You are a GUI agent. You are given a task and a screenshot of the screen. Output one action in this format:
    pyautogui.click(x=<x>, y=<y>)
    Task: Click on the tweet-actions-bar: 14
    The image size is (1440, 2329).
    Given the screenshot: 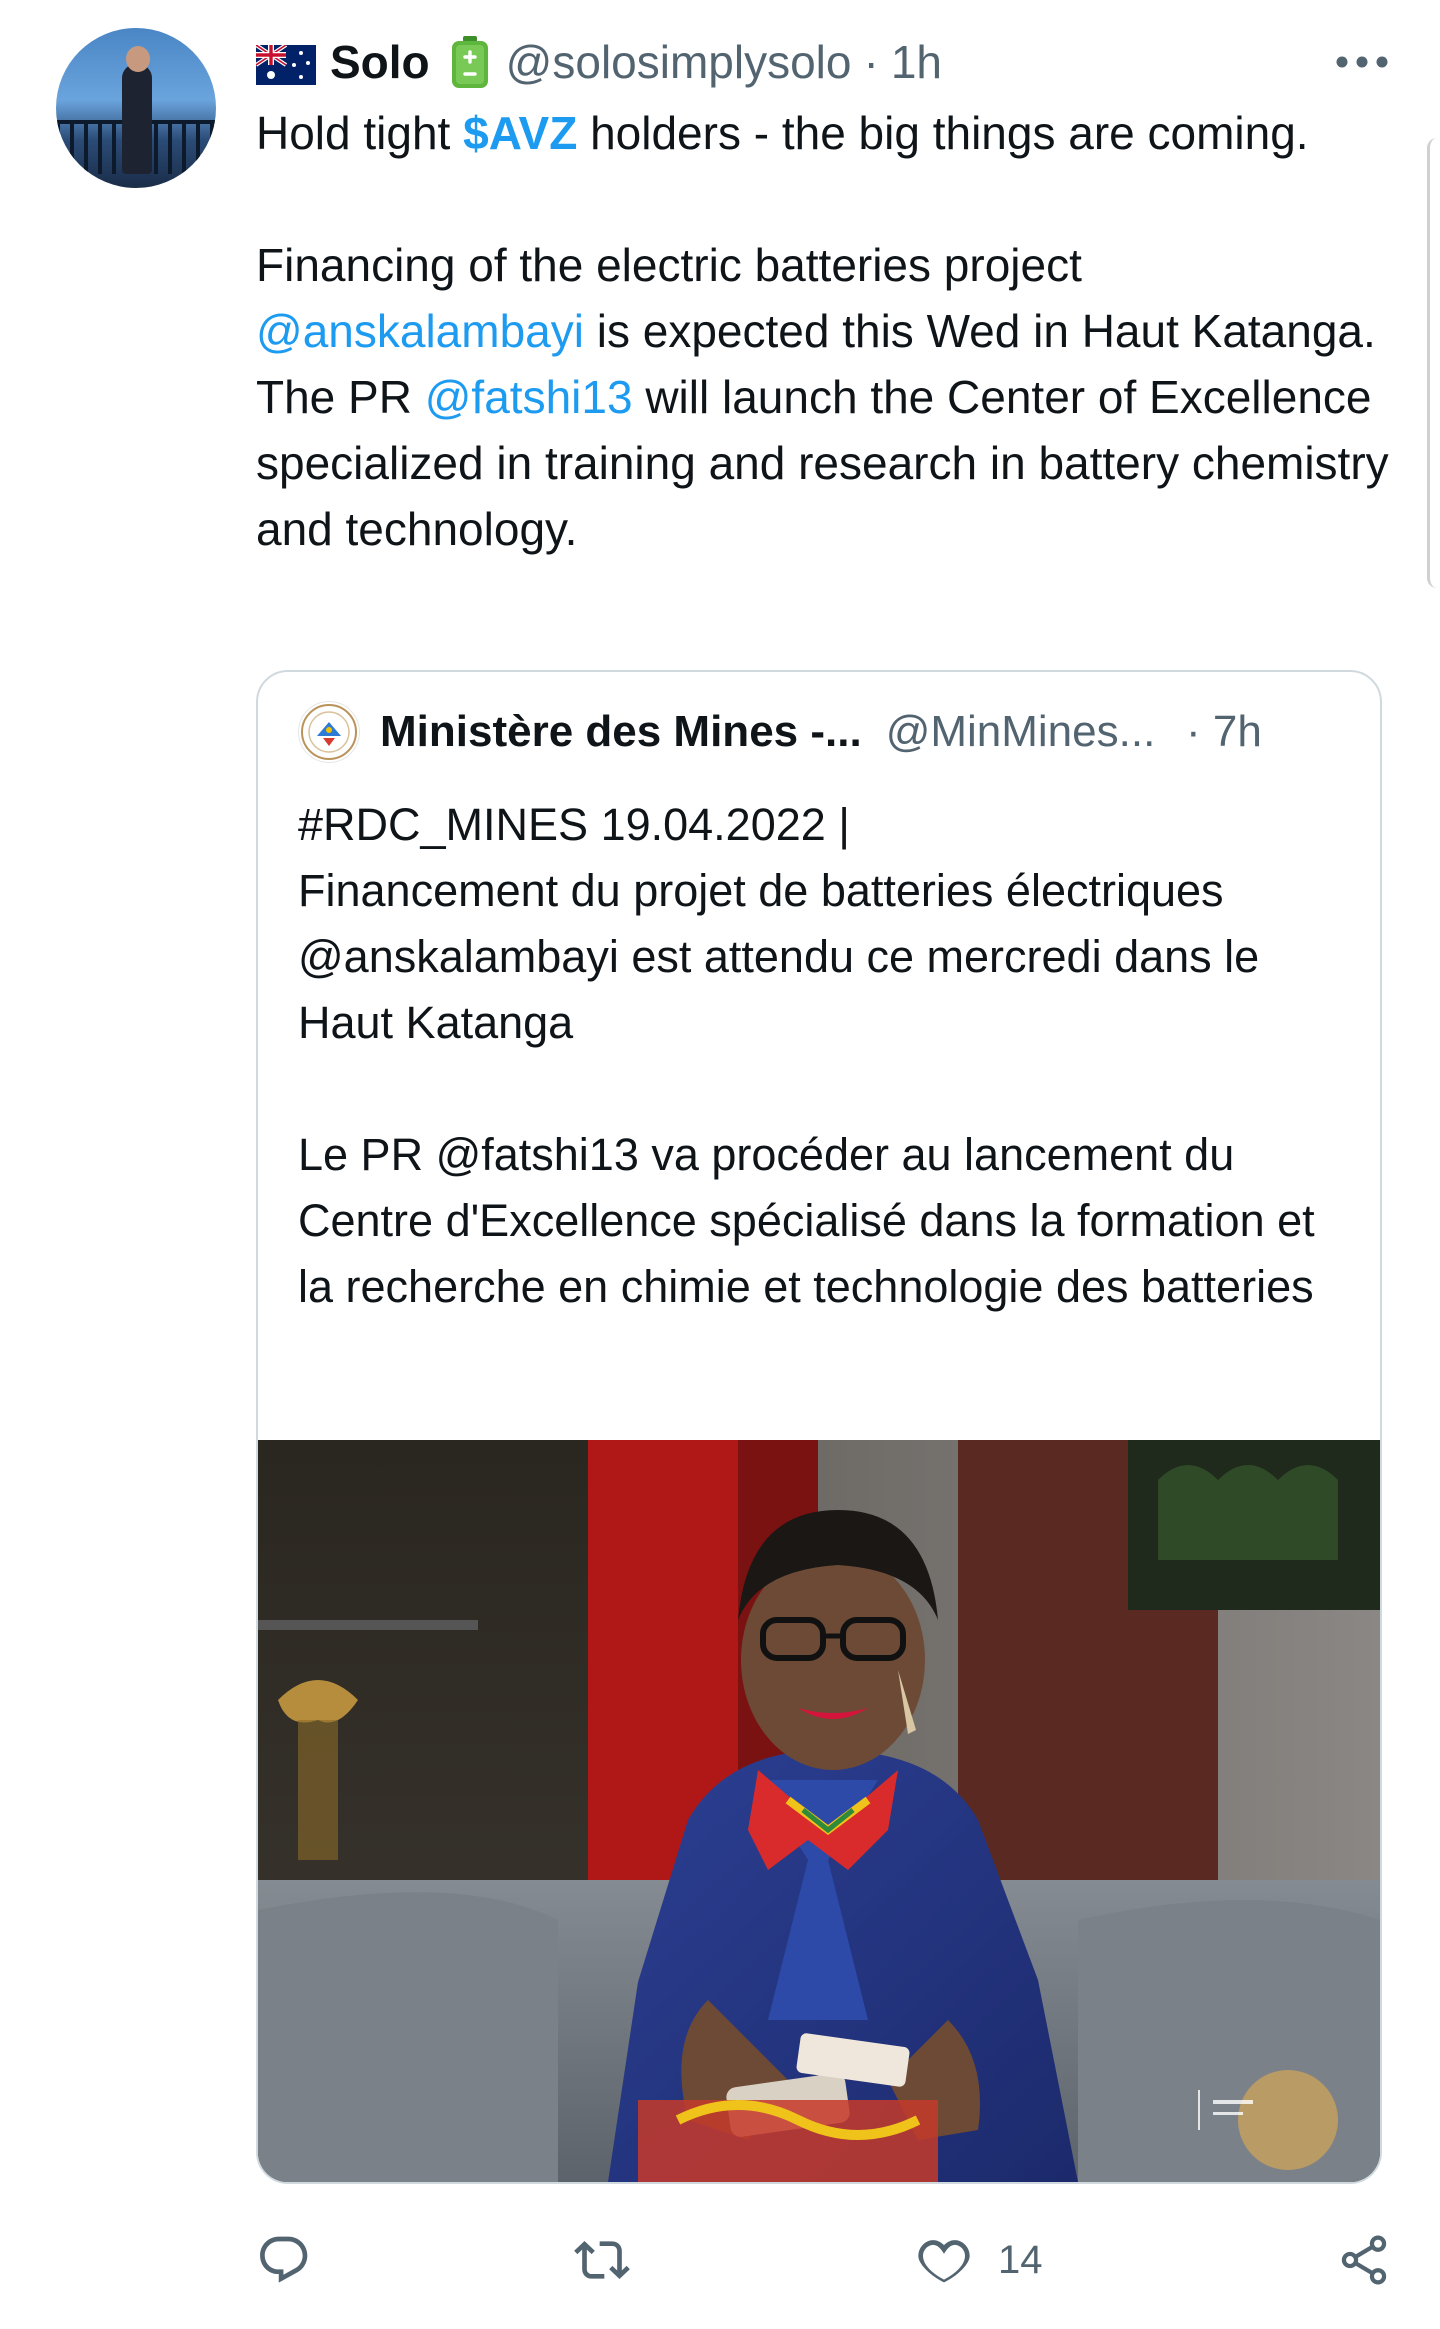 What is the action you would take?
    pyautogui.click(x=826, y=2260)
    